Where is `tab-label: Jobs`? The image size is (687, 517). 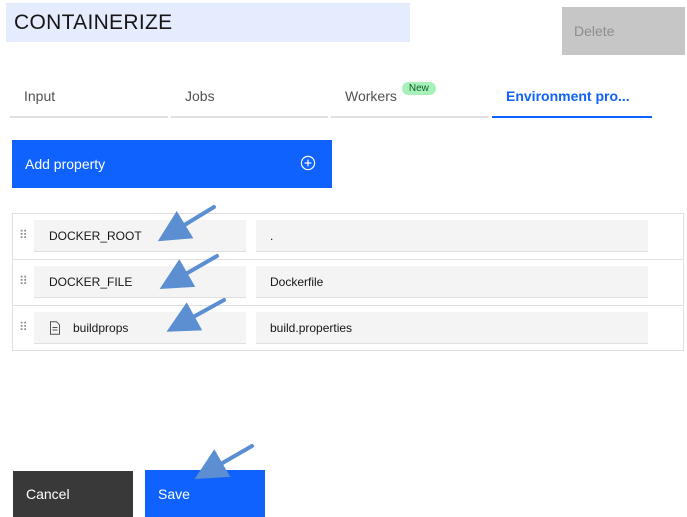 tab-label: Jobs is located at coordinates (200, 96).